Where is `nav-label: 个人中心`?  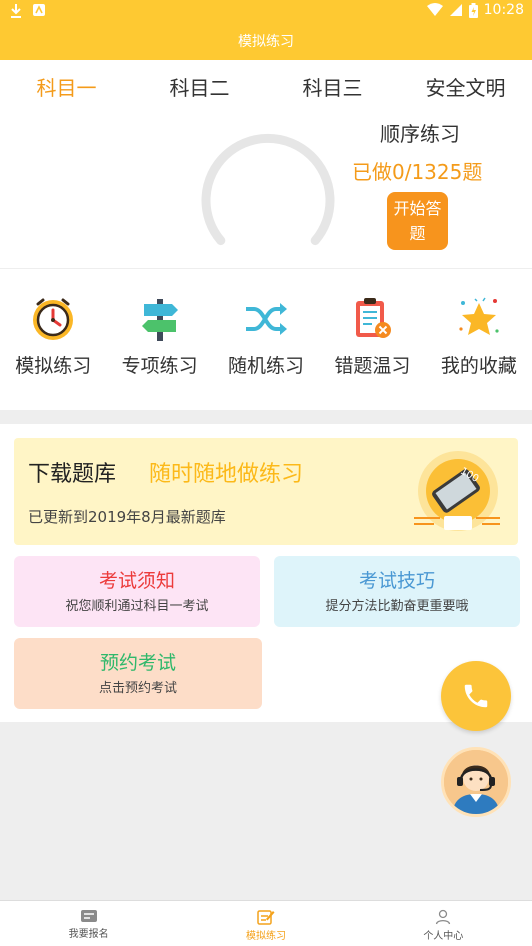 nav-label: 个人中心 is located at coordinates (443, 936).